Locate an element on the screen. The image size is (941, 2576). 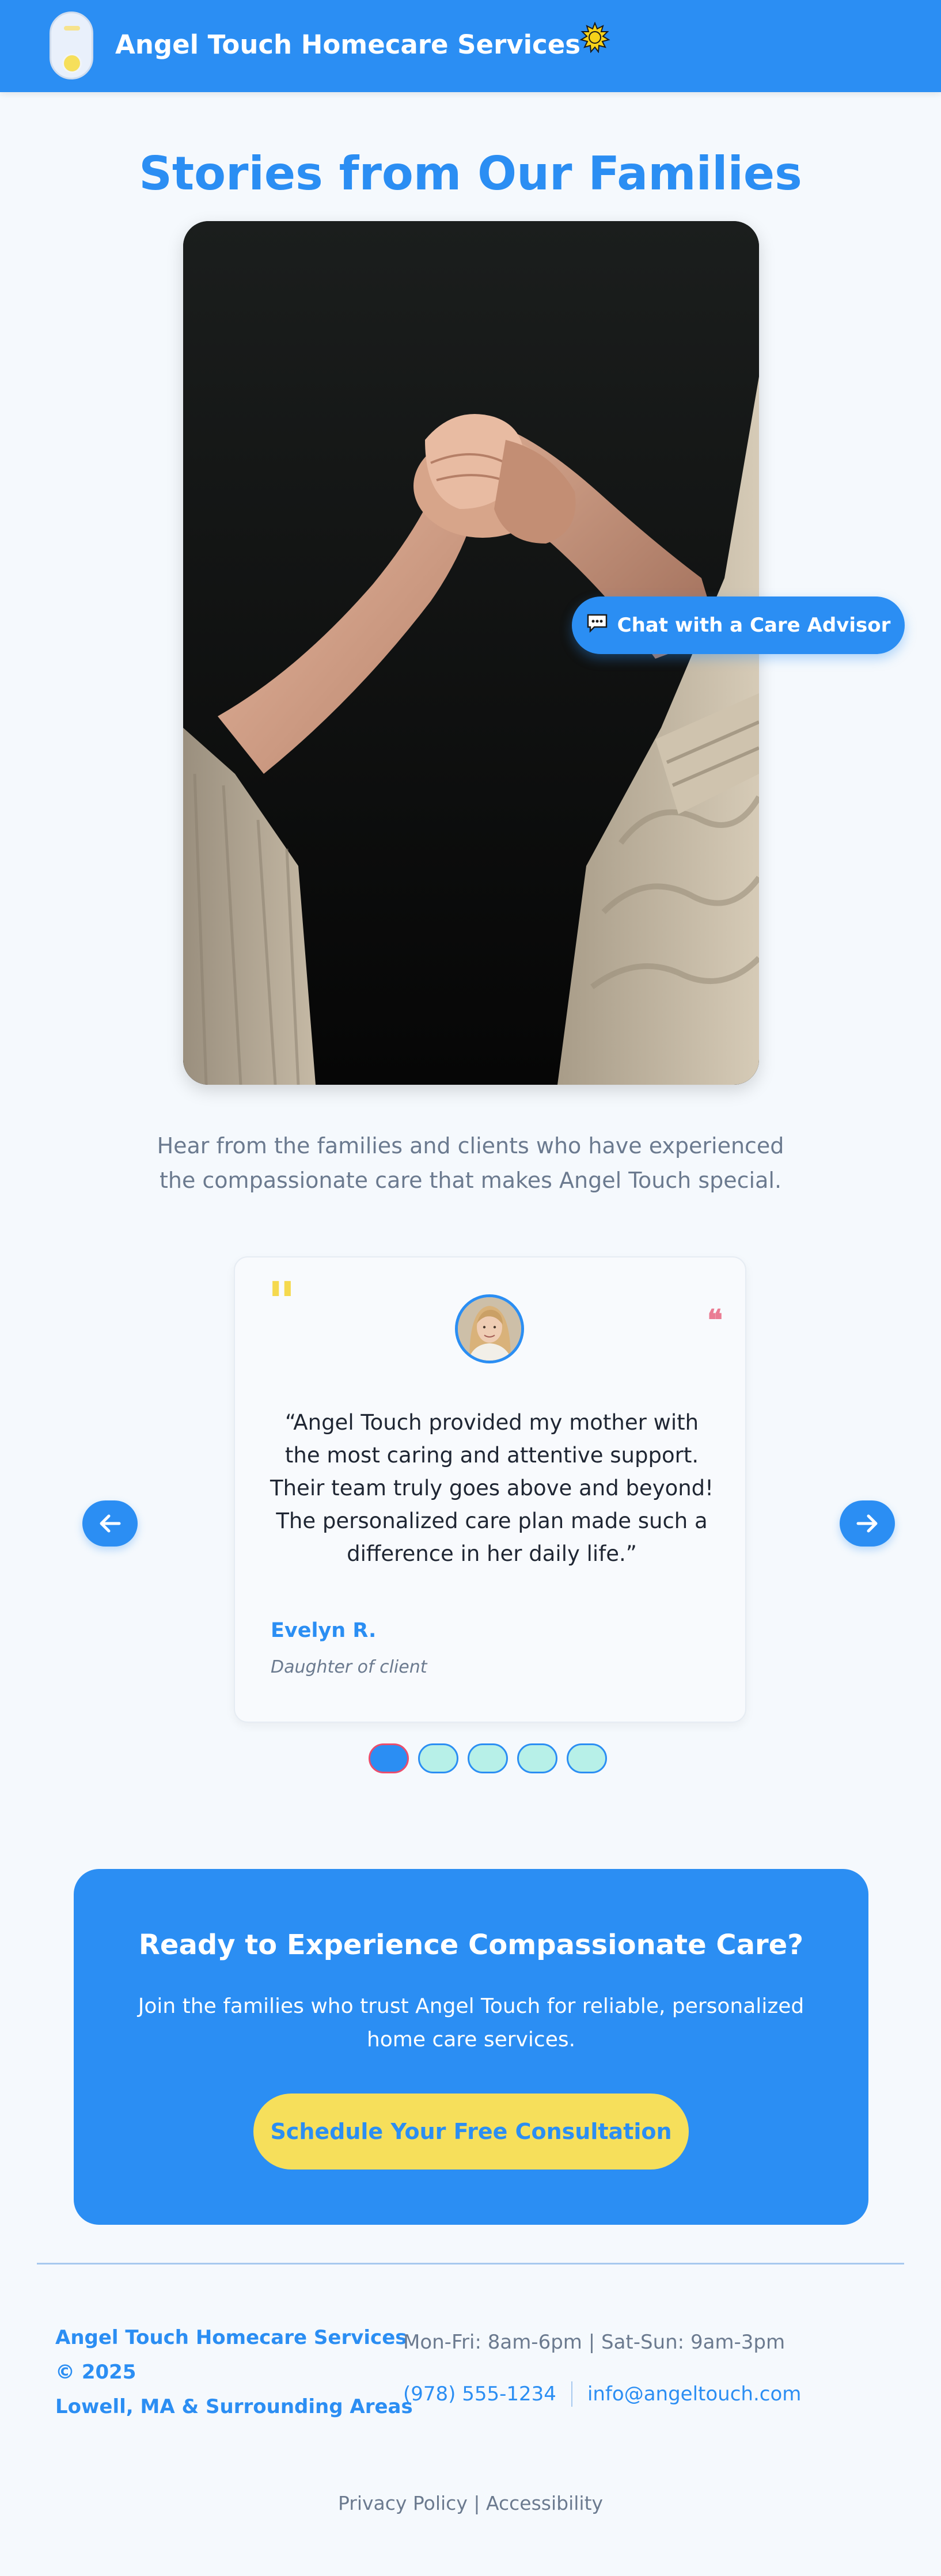
avatar is located at coordinates (489, 1328).